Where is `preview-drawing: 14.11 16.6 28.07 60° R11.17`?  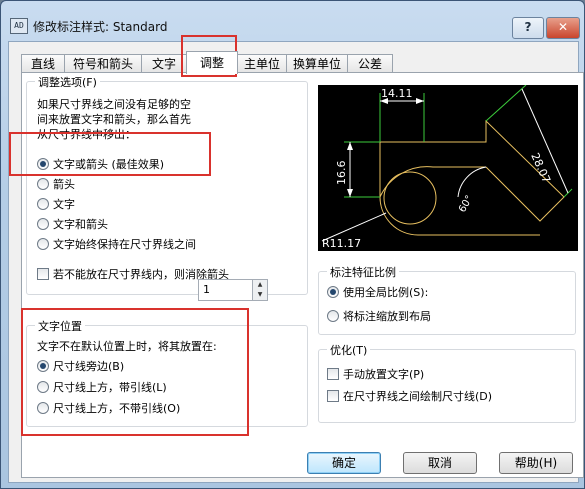 preview-drawing: 14.11 16.6 28.07 60° R11.17 is located at coordinates (447, 167).